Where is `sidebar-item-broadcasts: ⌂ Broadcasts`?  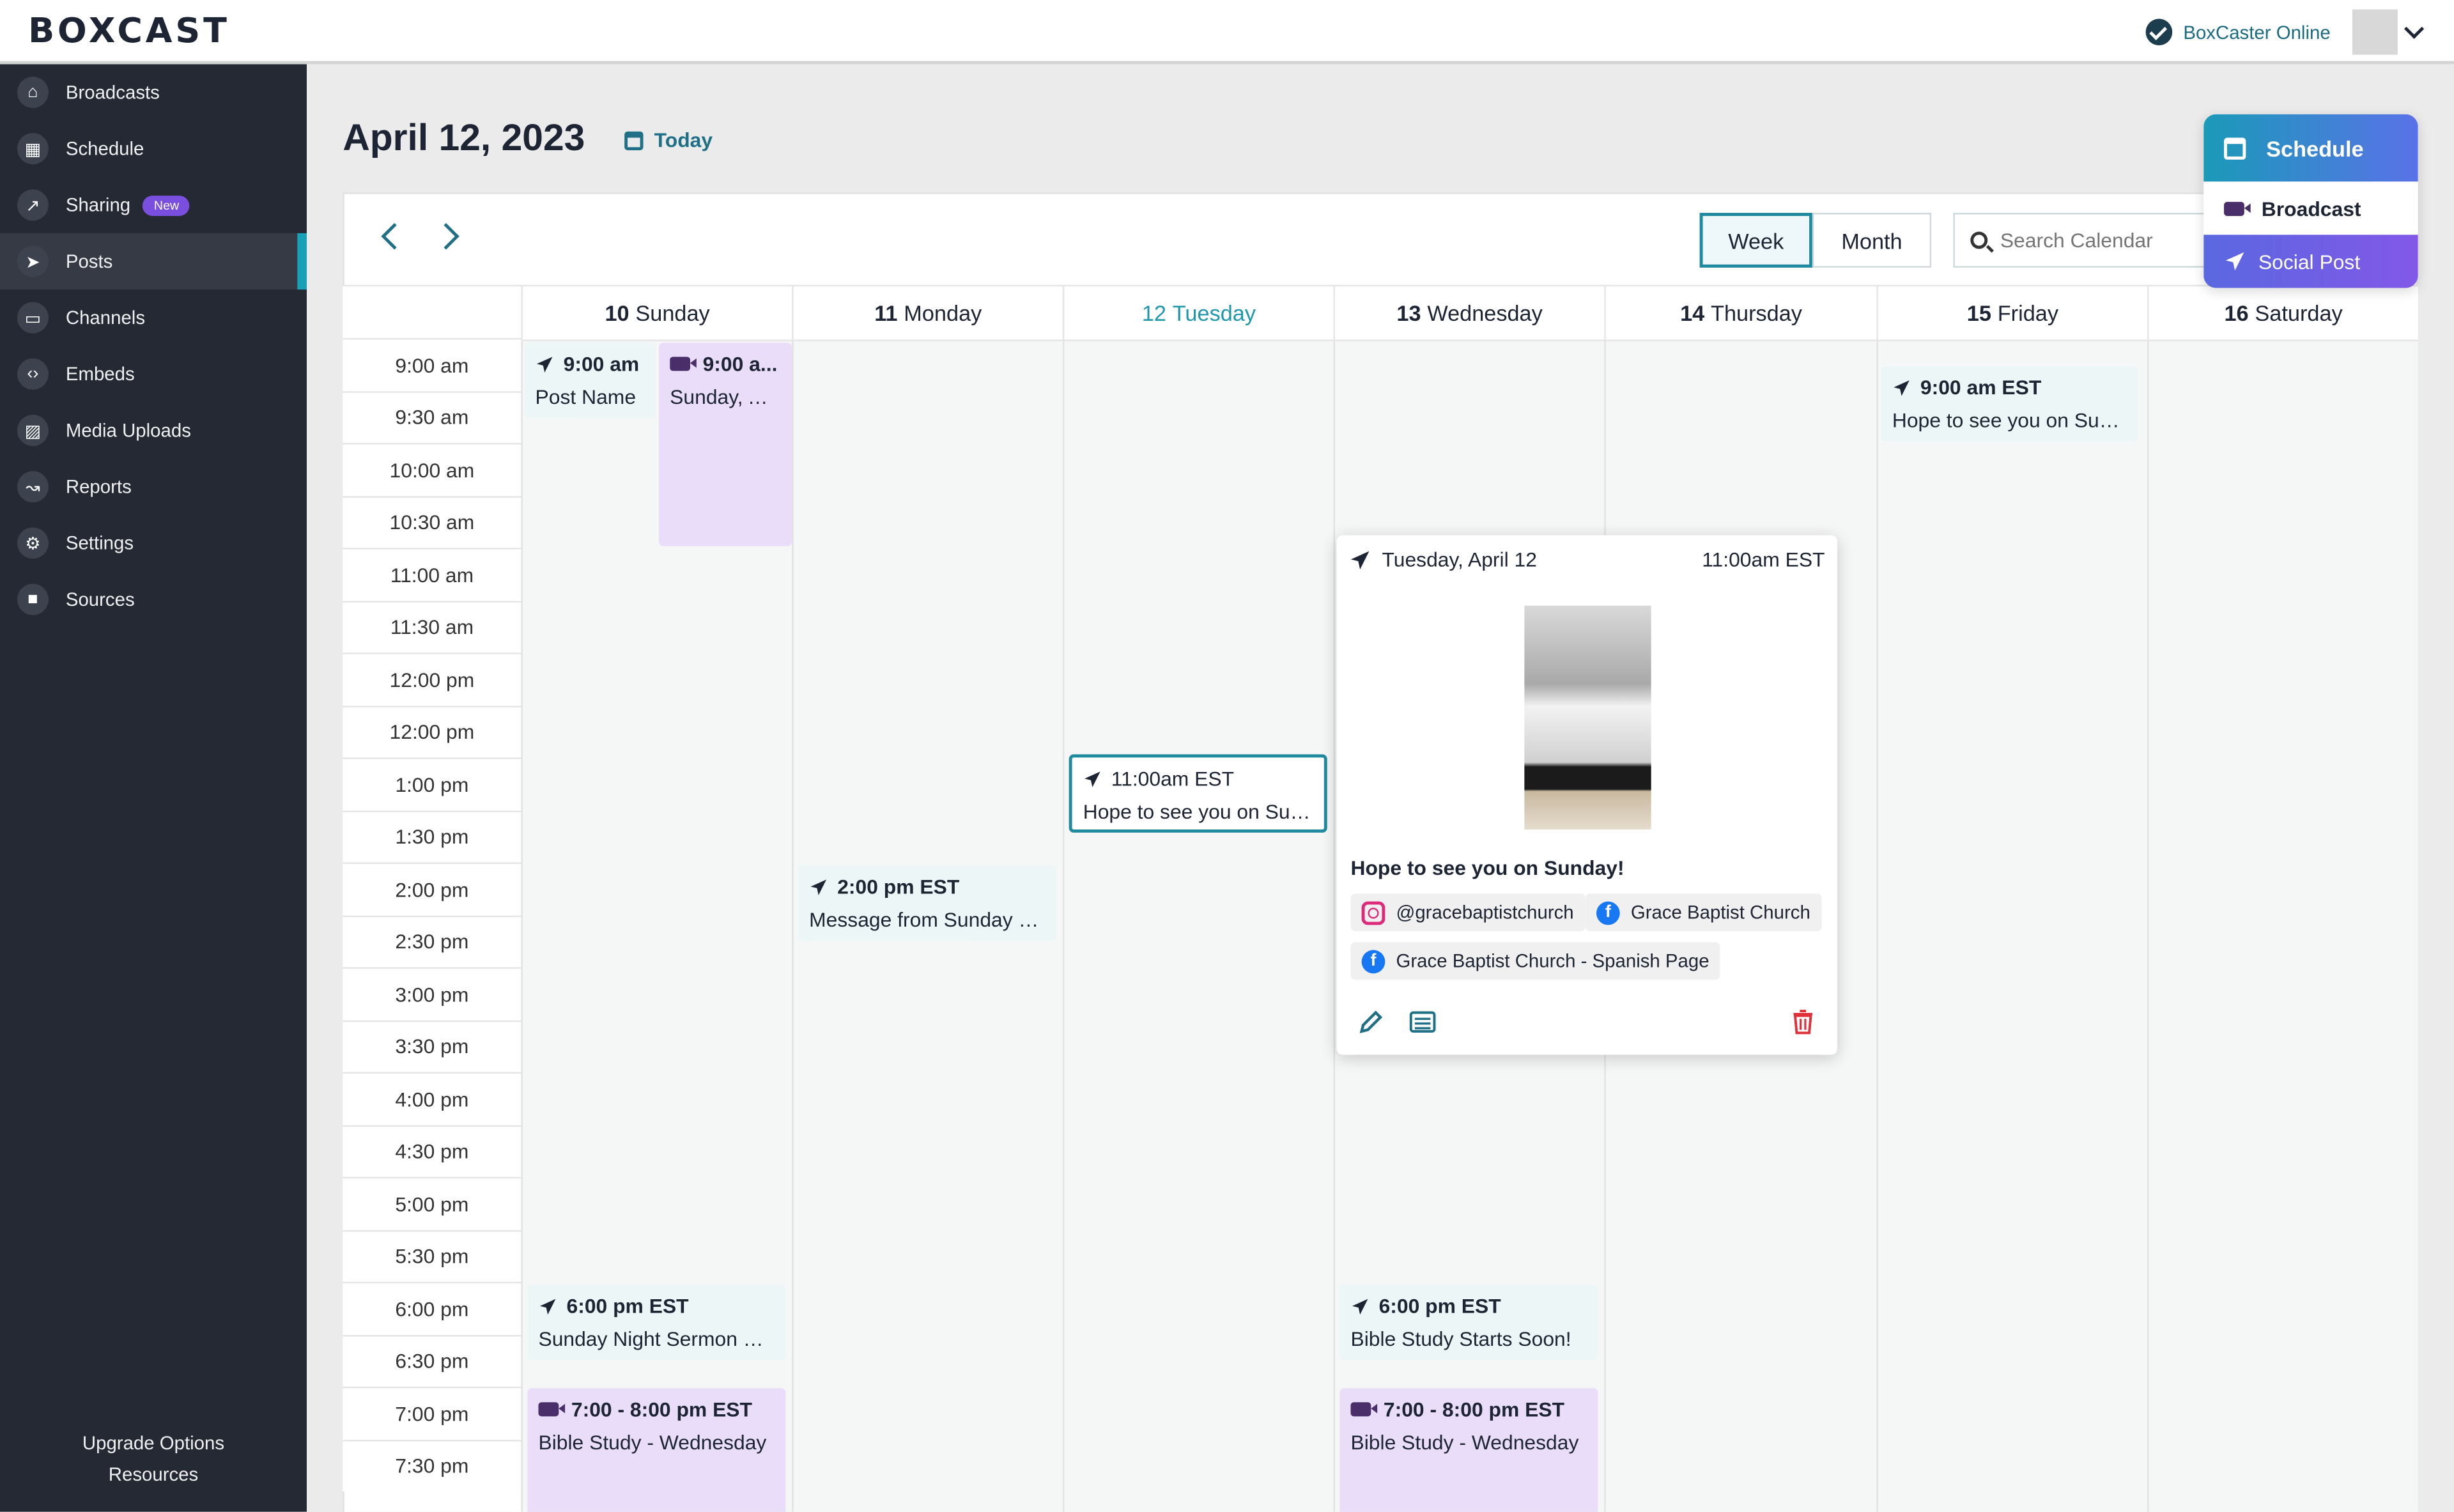
sidebar-item-broadcasts: ⌂ Broadcasts is located at coordinates (153, 92).